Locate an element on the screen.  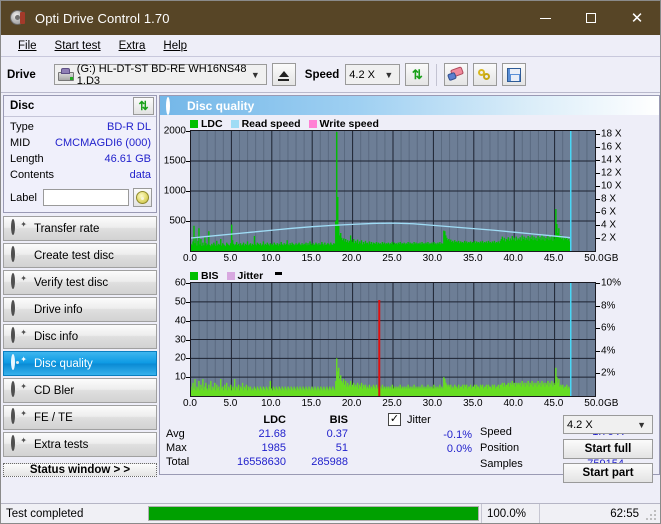
disc-row-value: BD-R DL is located at coordinates (128, 127).